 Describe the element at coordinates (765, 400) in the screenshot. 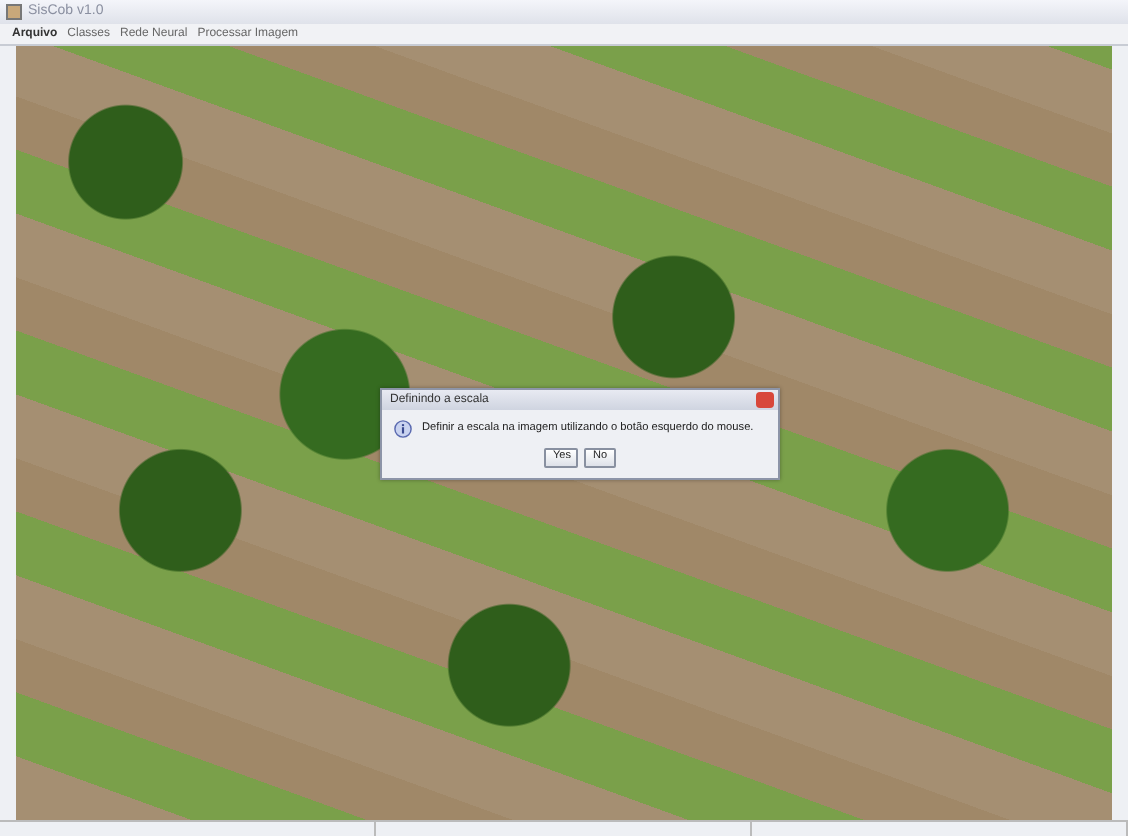

I see `close-button` at that location.